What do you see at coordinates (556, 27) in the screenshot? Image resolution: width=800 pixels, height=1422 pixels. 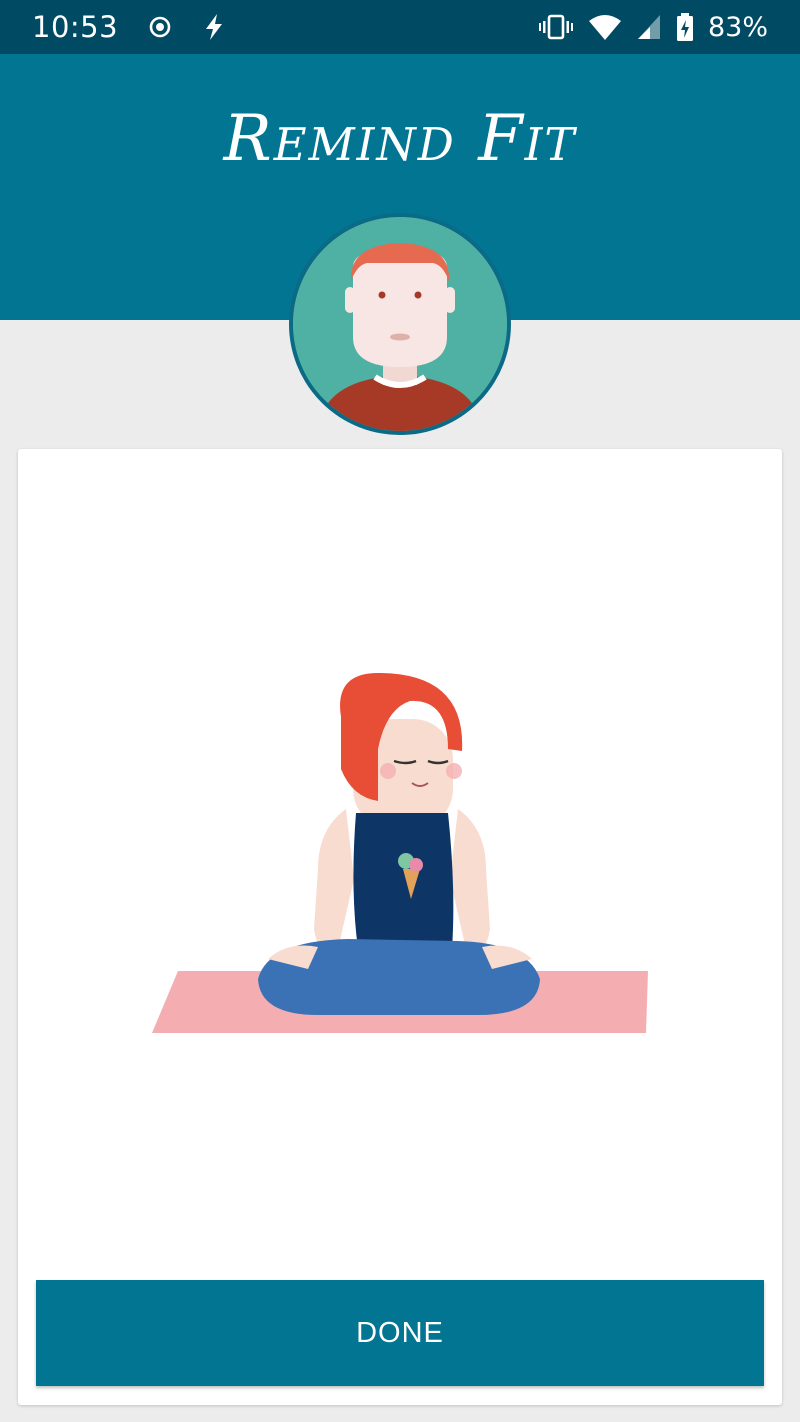 I see `vibrate-icon` at bounding box center [556, 27].